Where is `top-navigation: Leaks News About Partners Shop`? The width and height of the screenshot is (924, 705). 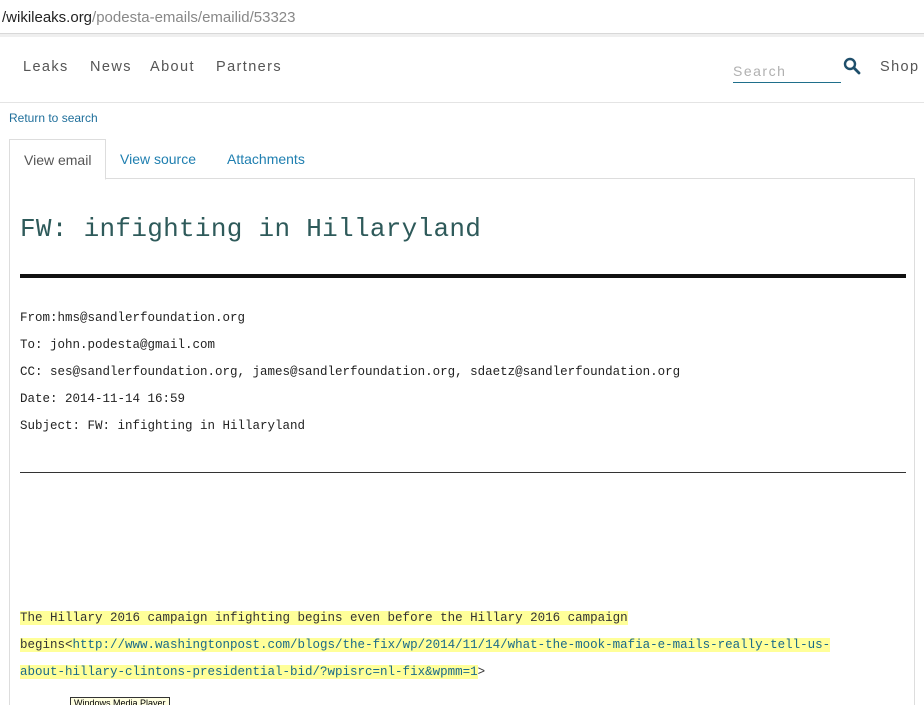
top-navigation: Leaks News About Partners Shop is located at coordinates (462, 70).